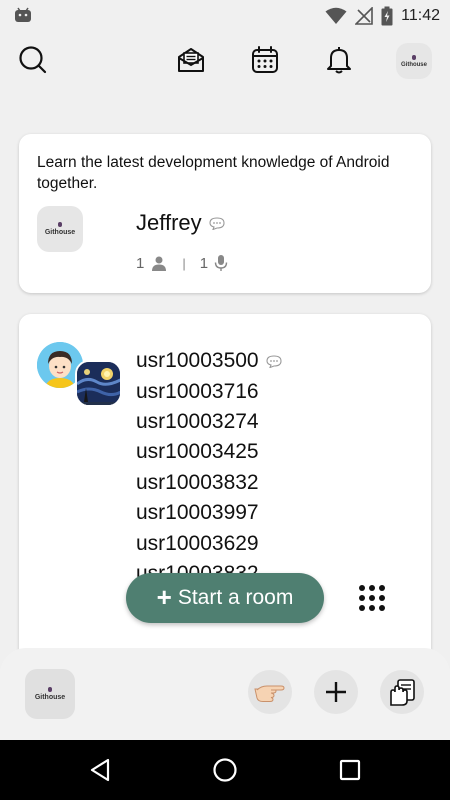 The width and height of the screenshot is (450, 800). I want to click on invites-button, so click(191, 60).